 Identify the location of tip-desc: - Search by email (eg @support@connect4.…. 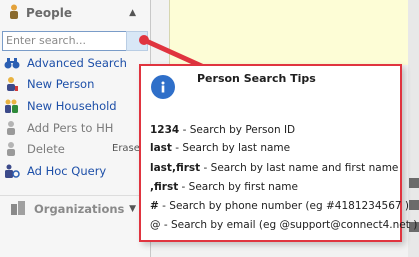
(289, 225).